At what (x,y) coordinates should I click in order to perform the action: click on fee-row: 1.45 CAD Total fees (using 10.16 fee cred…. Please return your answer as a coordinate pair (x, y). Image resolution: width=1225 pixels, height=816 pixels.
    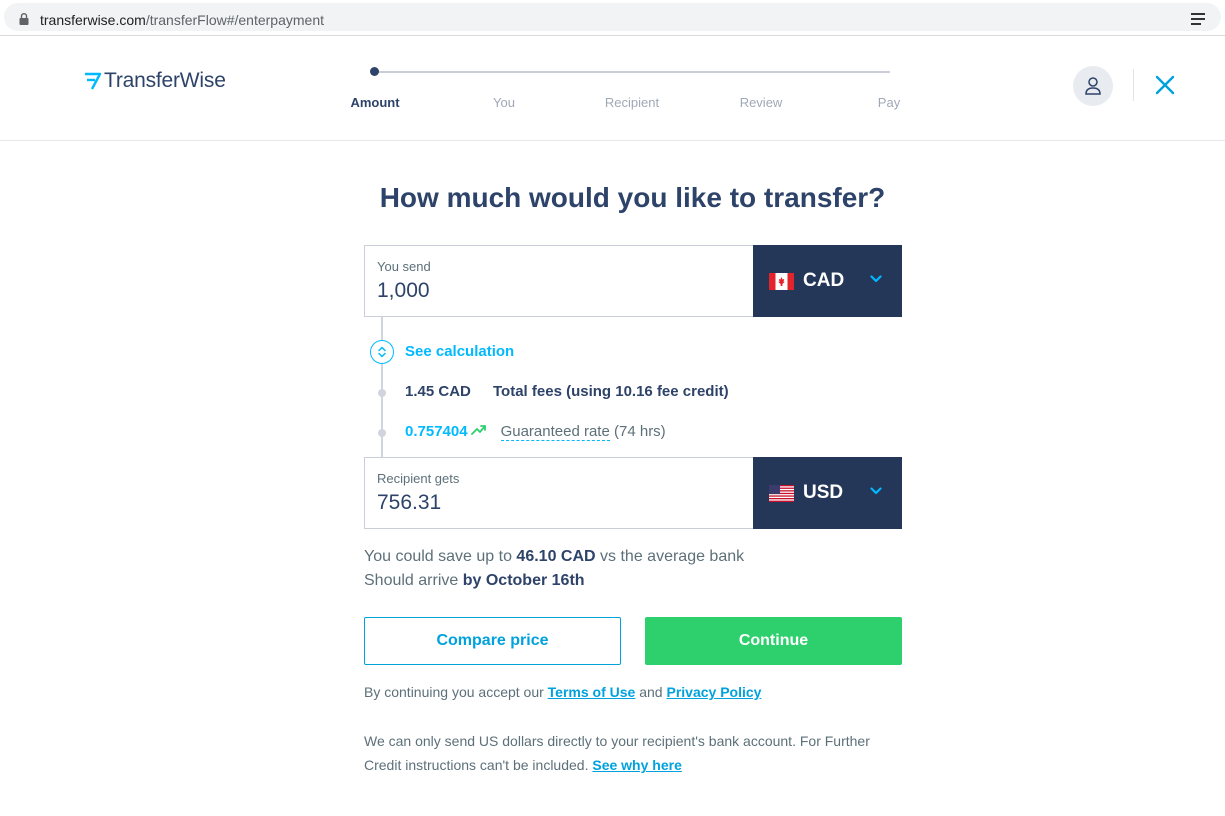
    Looking at the image, I should click on (567, 391).